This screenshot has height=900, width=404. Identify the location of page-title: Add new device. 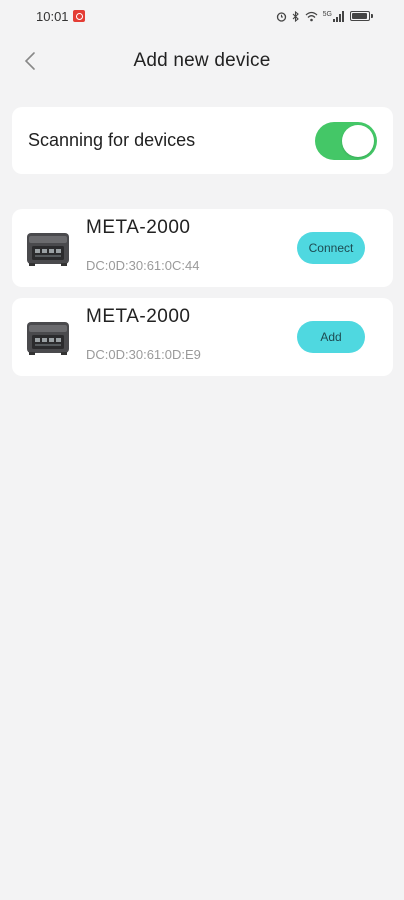
(202, 60).